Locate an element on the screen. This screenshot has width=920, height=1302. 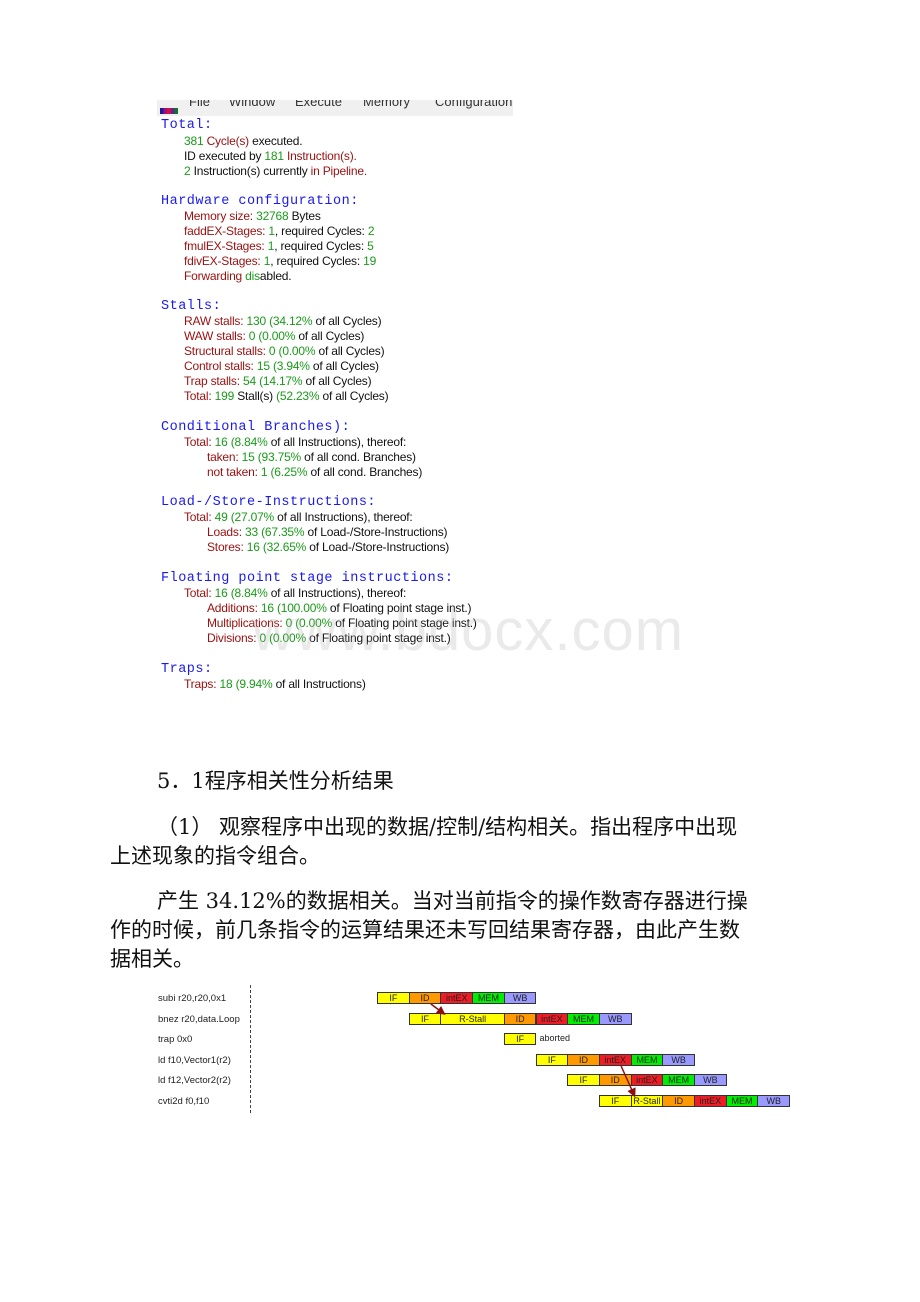
pipeline-label: in Pipeline. is located at coordinates (339, 171).